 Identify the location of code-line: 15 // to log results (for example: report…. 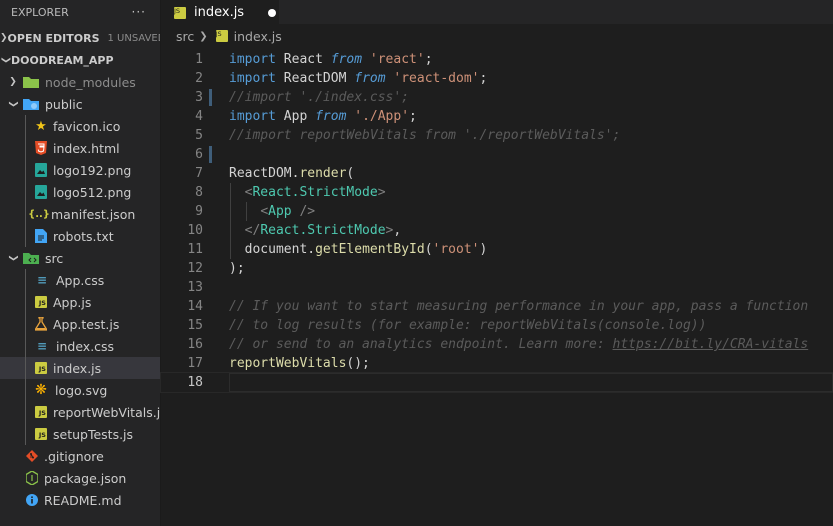
(497, 325).